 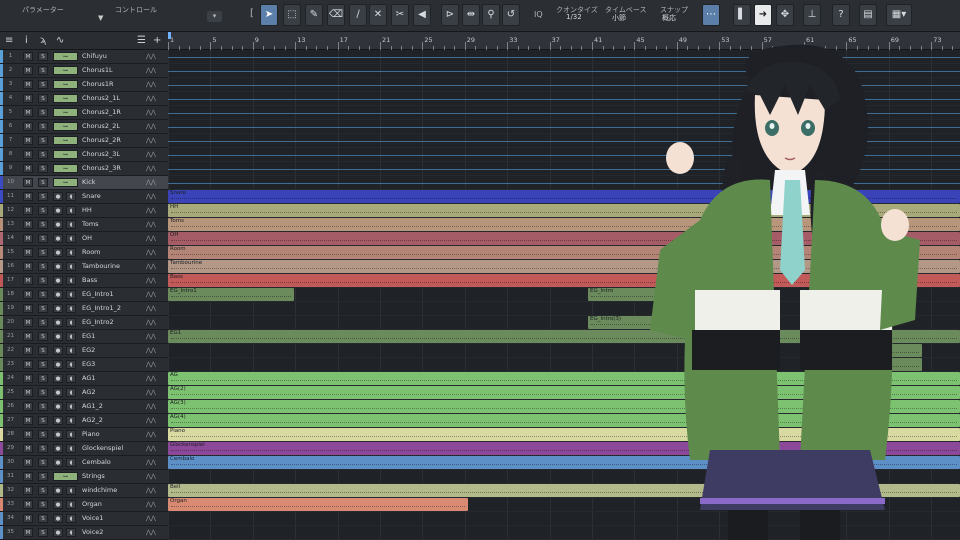 I want to click on track-row: 11 M S ● ◖ Snare ⋀⋀, so click(x=84, y=197).